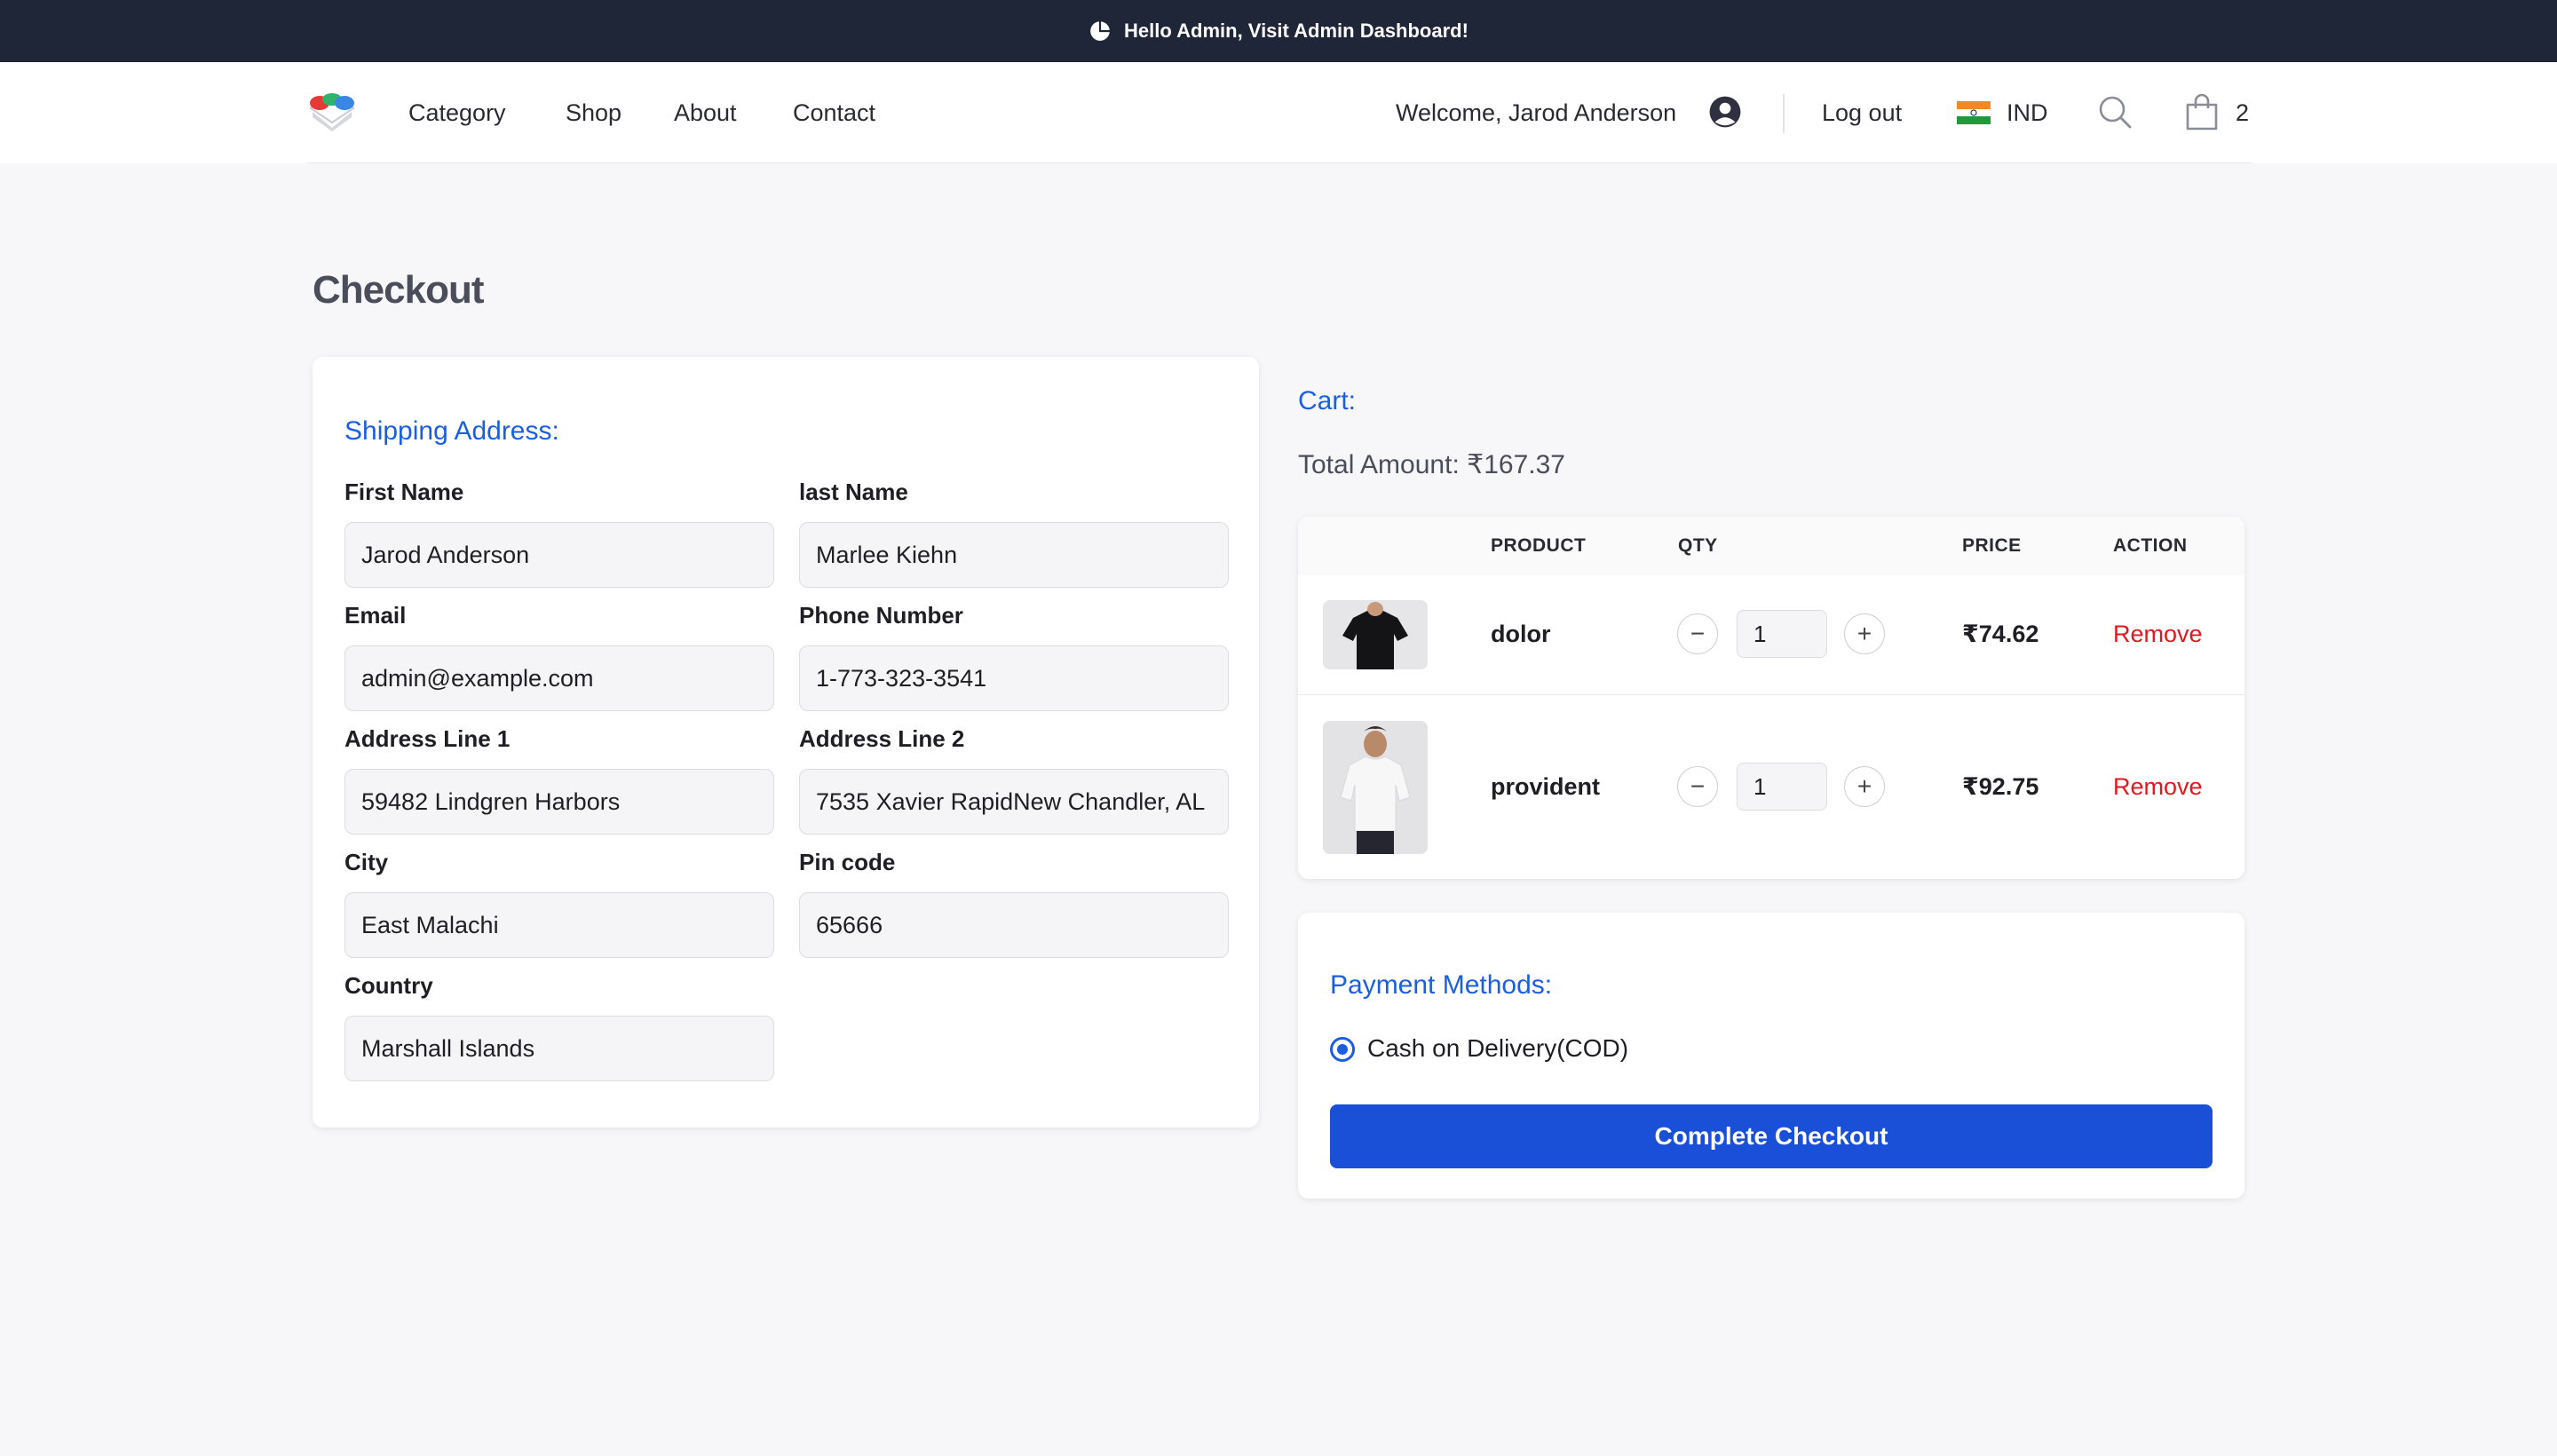 The height and width of the screenshot is (1456, 2557). Describe the element at coordinates (1725, 112) in the screenshot. I see `user-account-icon` at that location.